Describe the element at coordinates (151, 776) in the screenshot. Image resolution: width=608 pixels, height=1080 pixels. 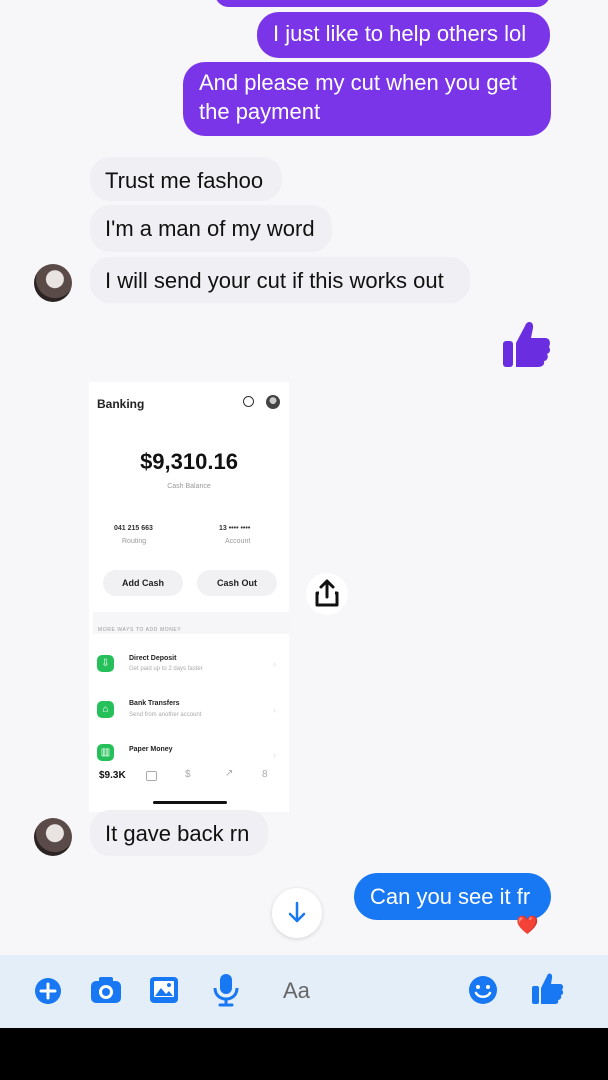
I see `card-icon` at that location.